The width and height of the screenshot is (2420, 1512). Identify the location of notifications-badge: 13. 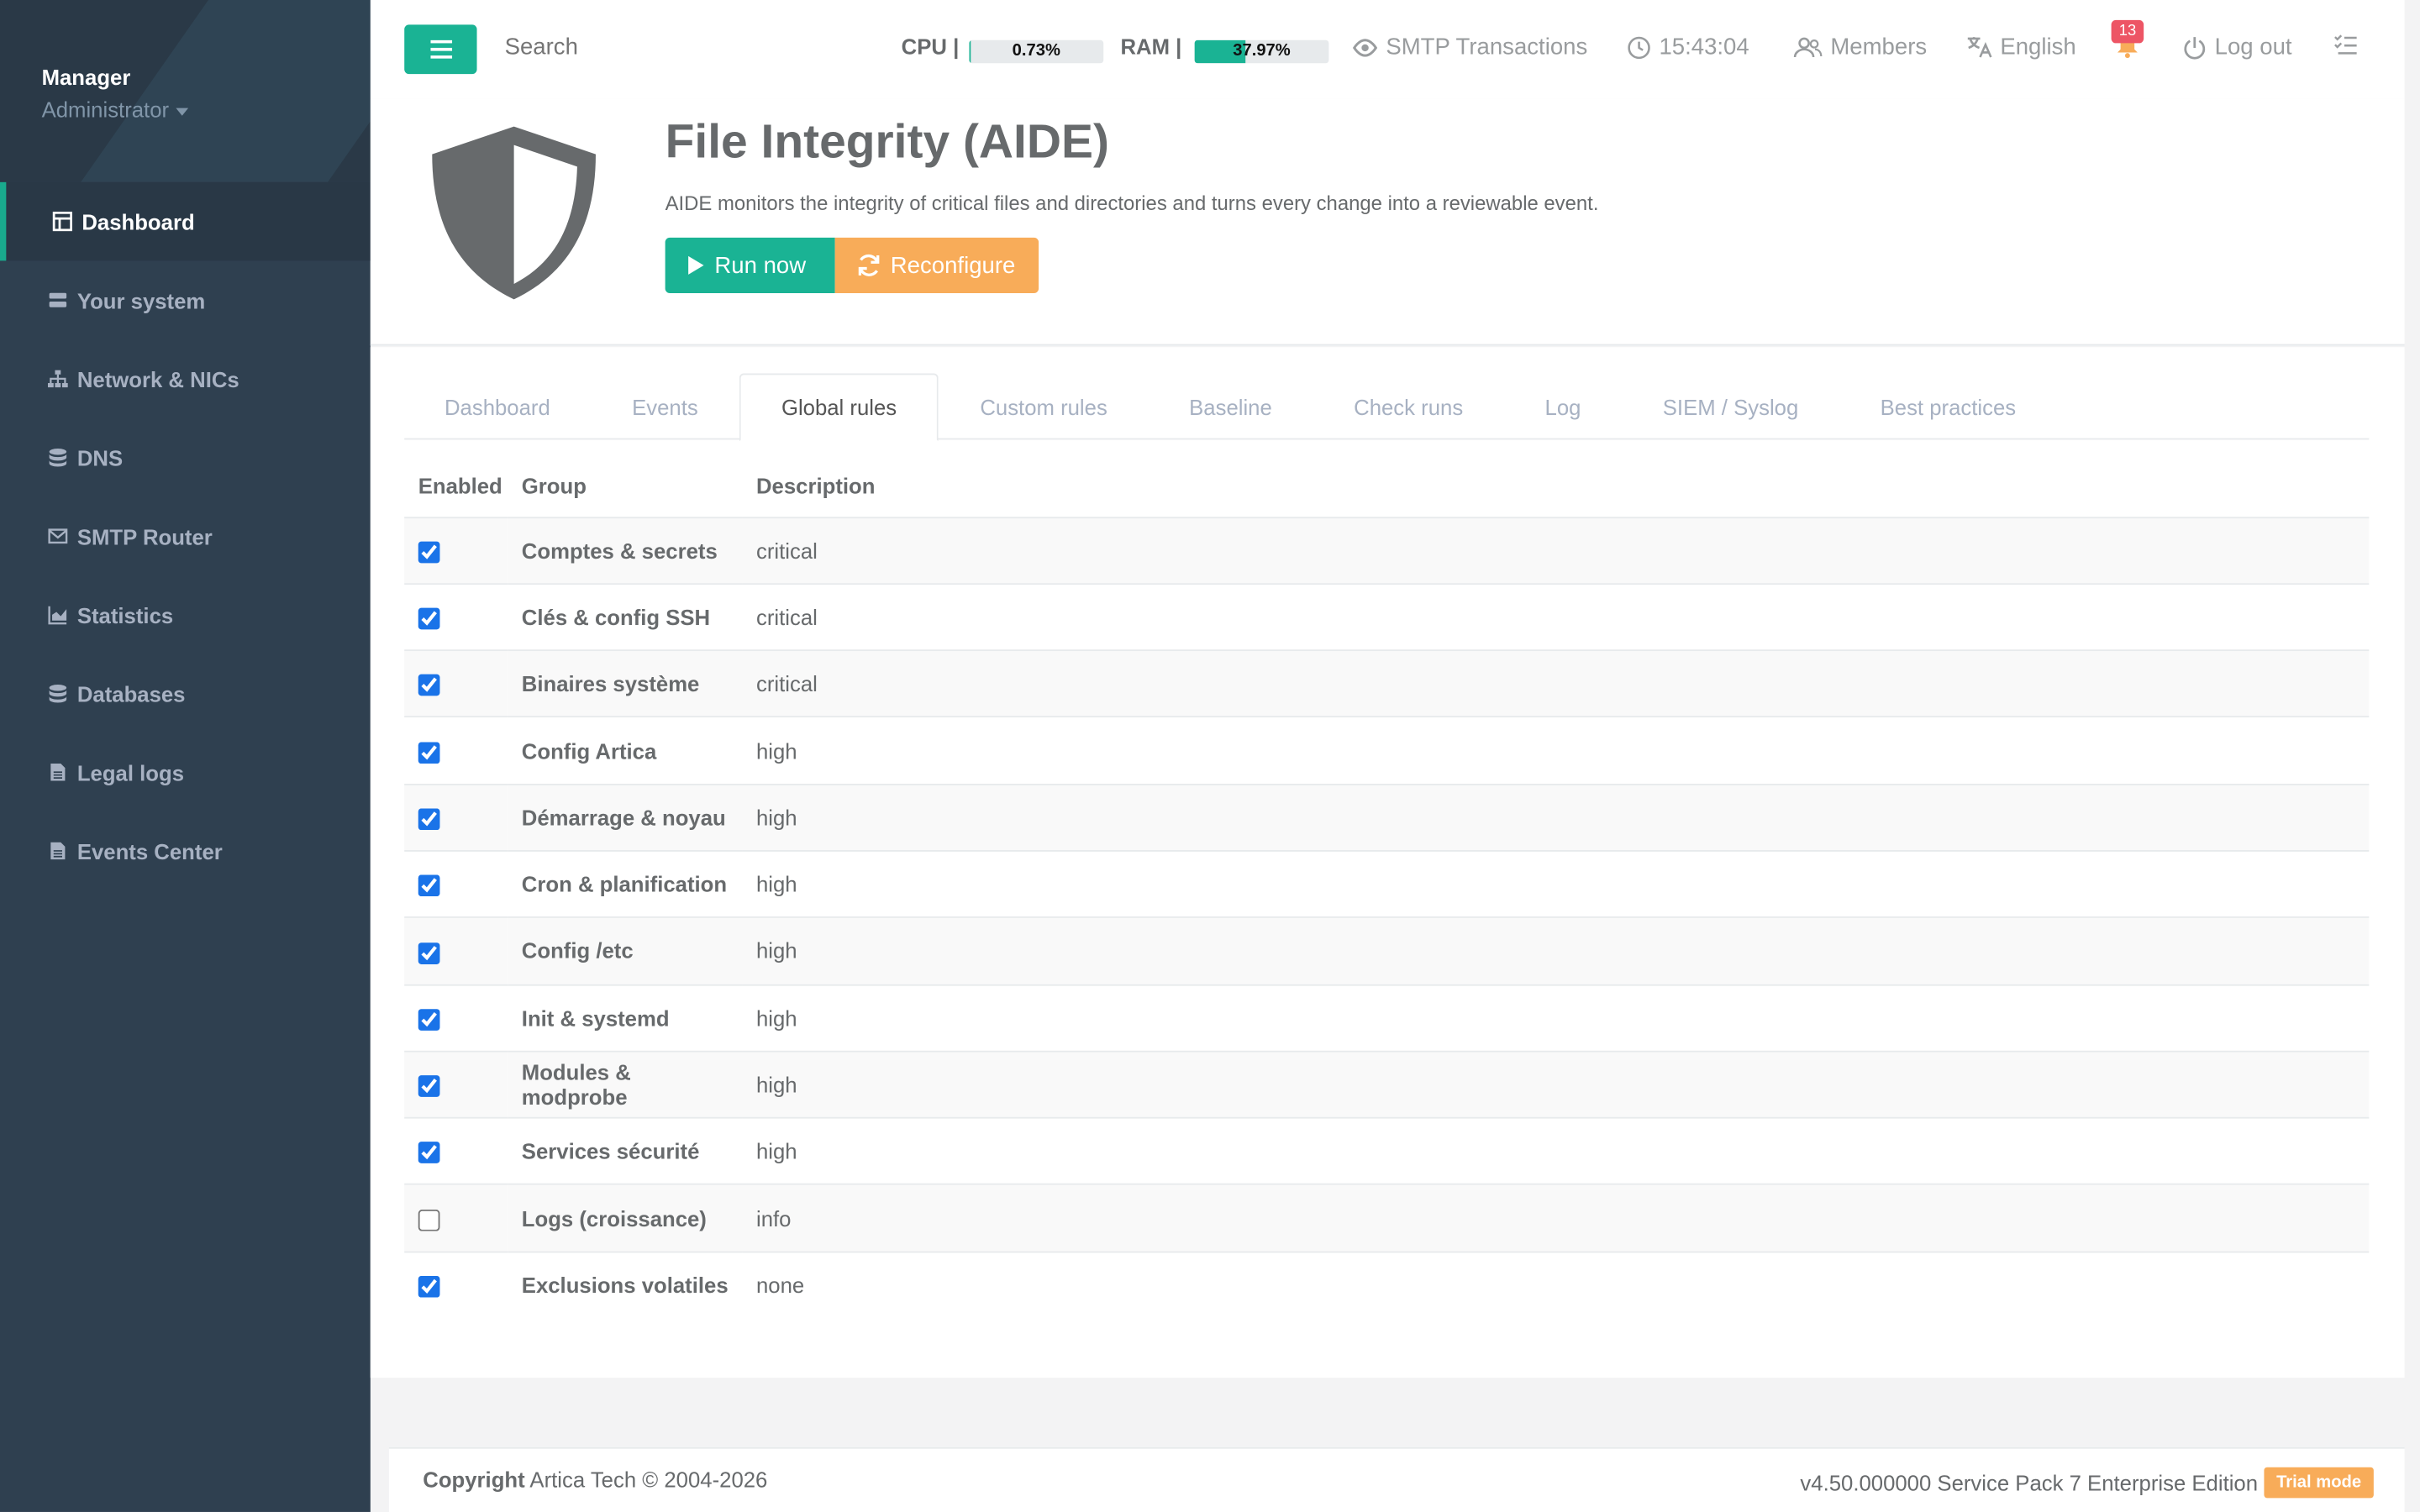
(2127, 31).